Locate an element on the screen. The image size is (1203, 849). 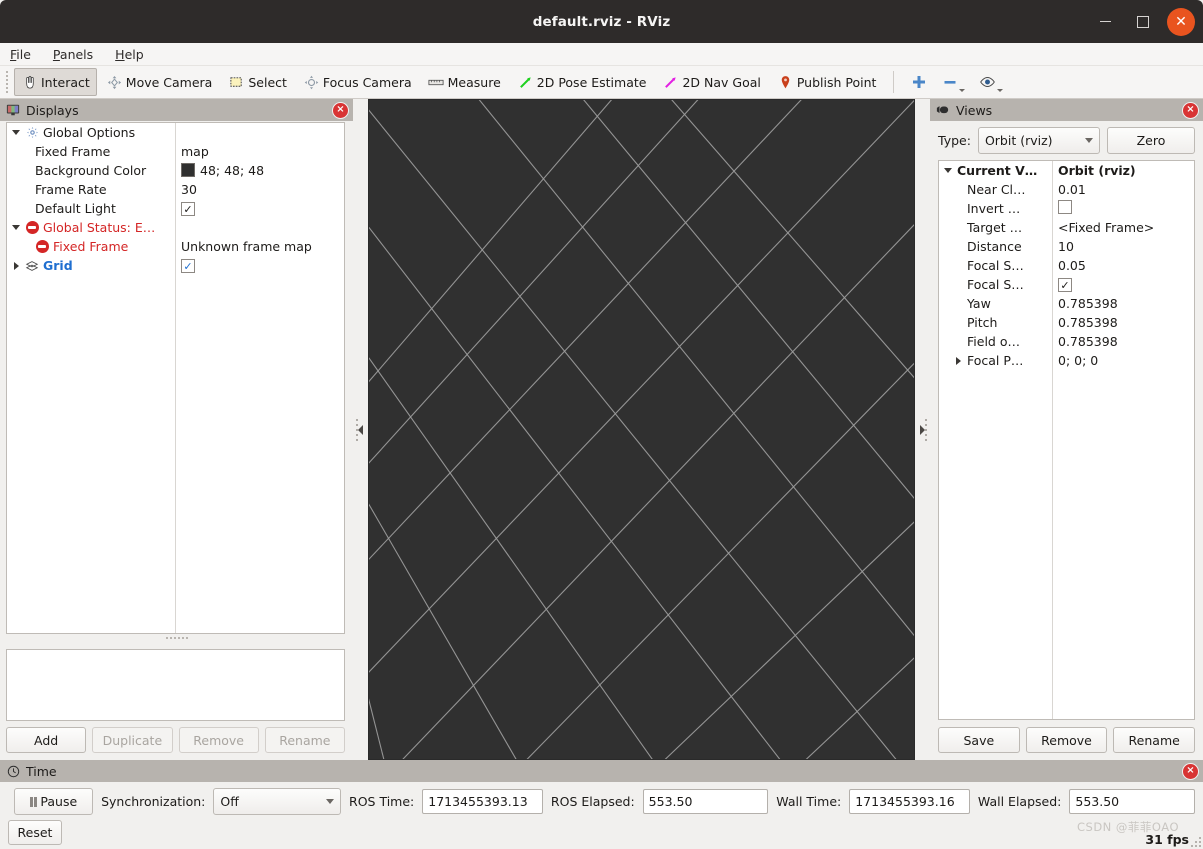
left-splitter-handle is located at coordinates (360, 429).